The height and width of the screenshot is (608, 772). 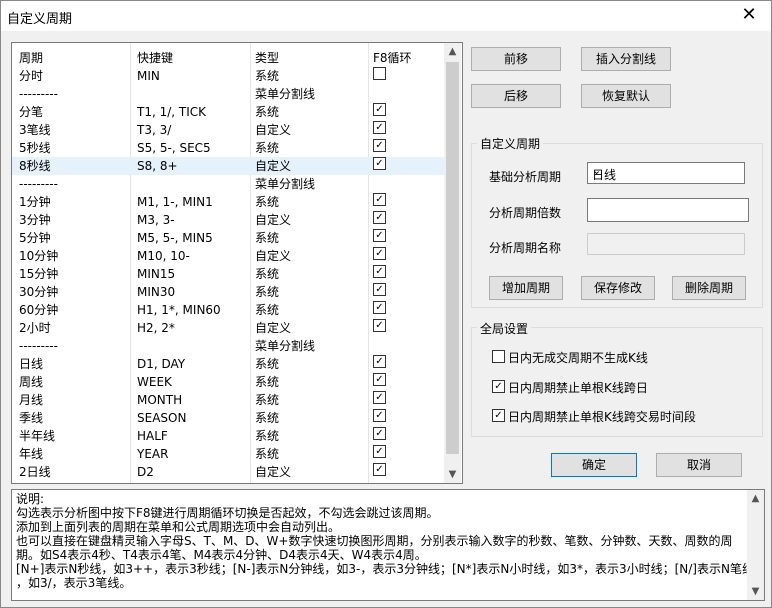 I want to click on base-period-label: 基础分析周期, so click(x=525, y=177).